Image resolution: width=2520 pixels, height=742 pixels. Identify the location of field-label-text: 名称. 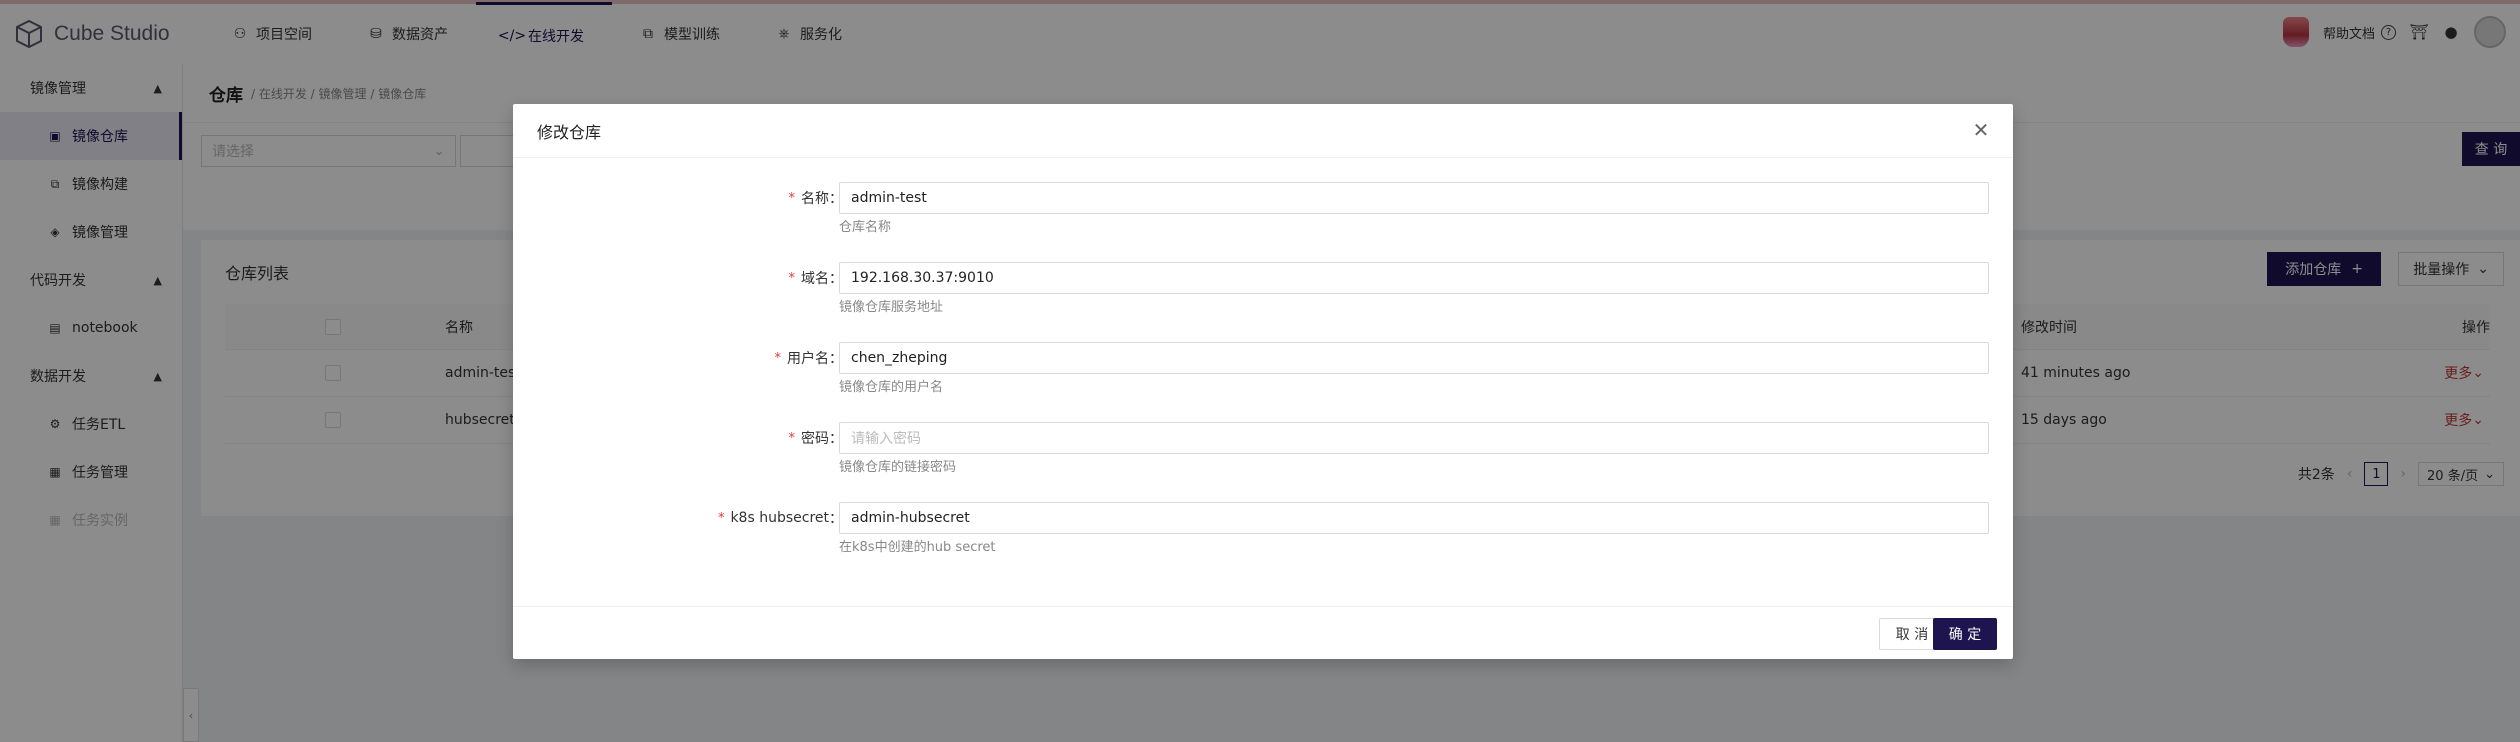
(815, 199).